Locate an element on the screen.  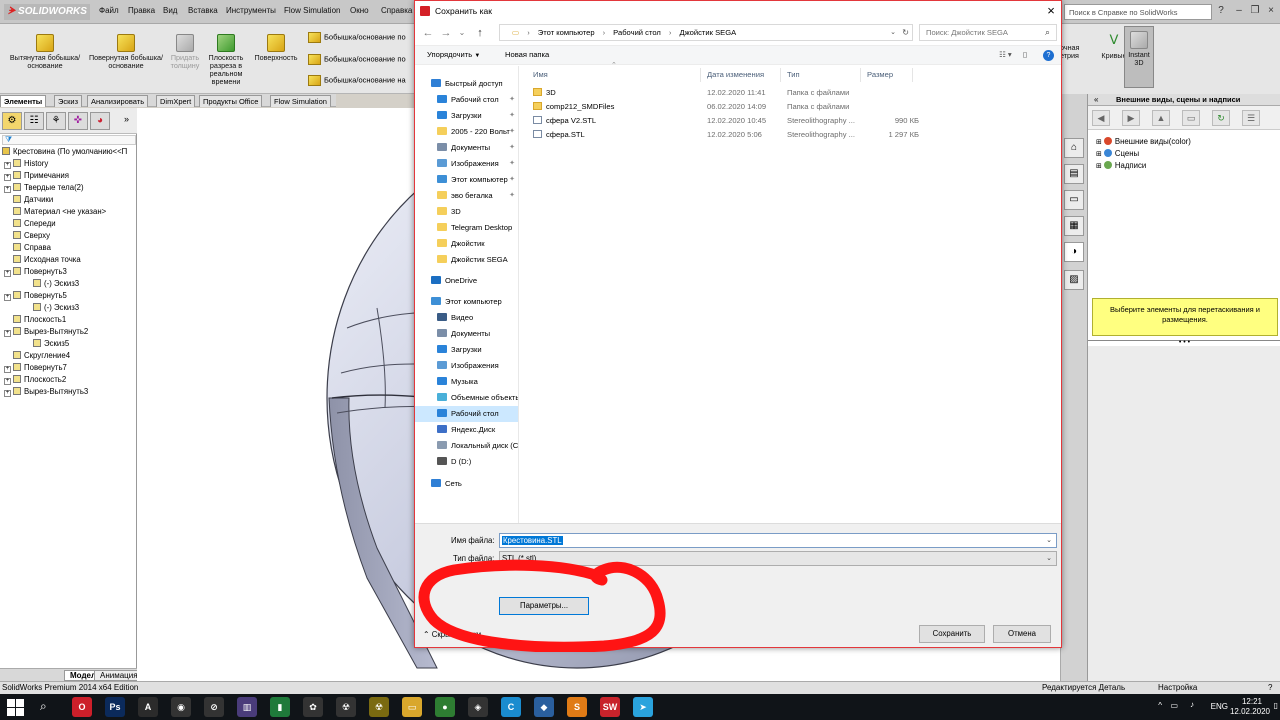
nav-item: Видео is located at coordinates (466, 318).